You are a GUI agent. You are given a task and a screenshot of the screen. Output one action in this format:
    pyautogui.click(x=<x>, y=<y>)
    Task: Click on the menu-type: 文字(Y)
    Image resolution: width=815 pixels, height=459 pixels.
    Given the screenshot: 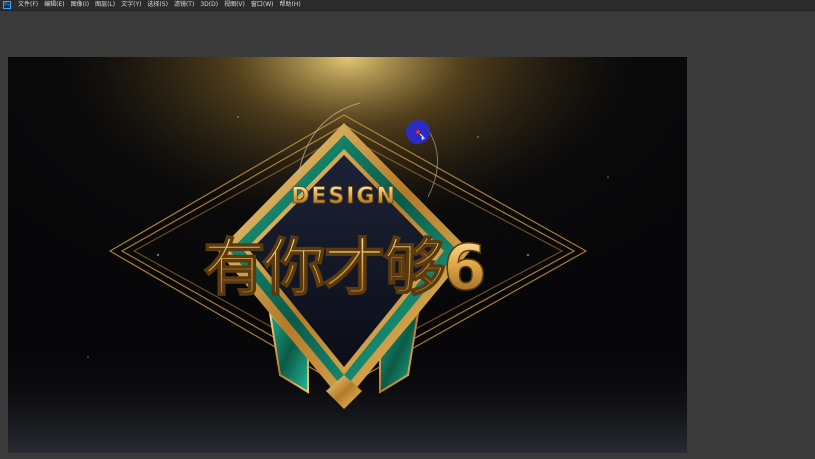 What is the action you would take?
    pyautogui.click(x=131, y=5)
    